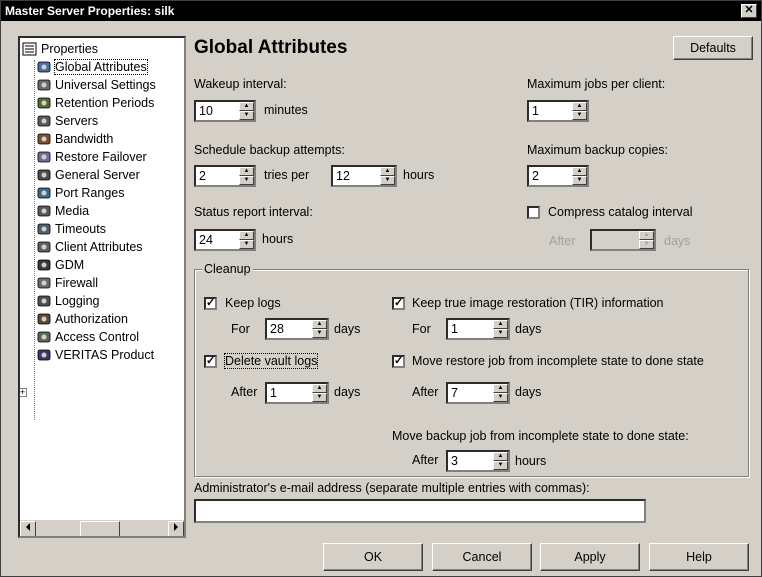  I want to click on tree-expand-toggle: +, so click(26, 391).